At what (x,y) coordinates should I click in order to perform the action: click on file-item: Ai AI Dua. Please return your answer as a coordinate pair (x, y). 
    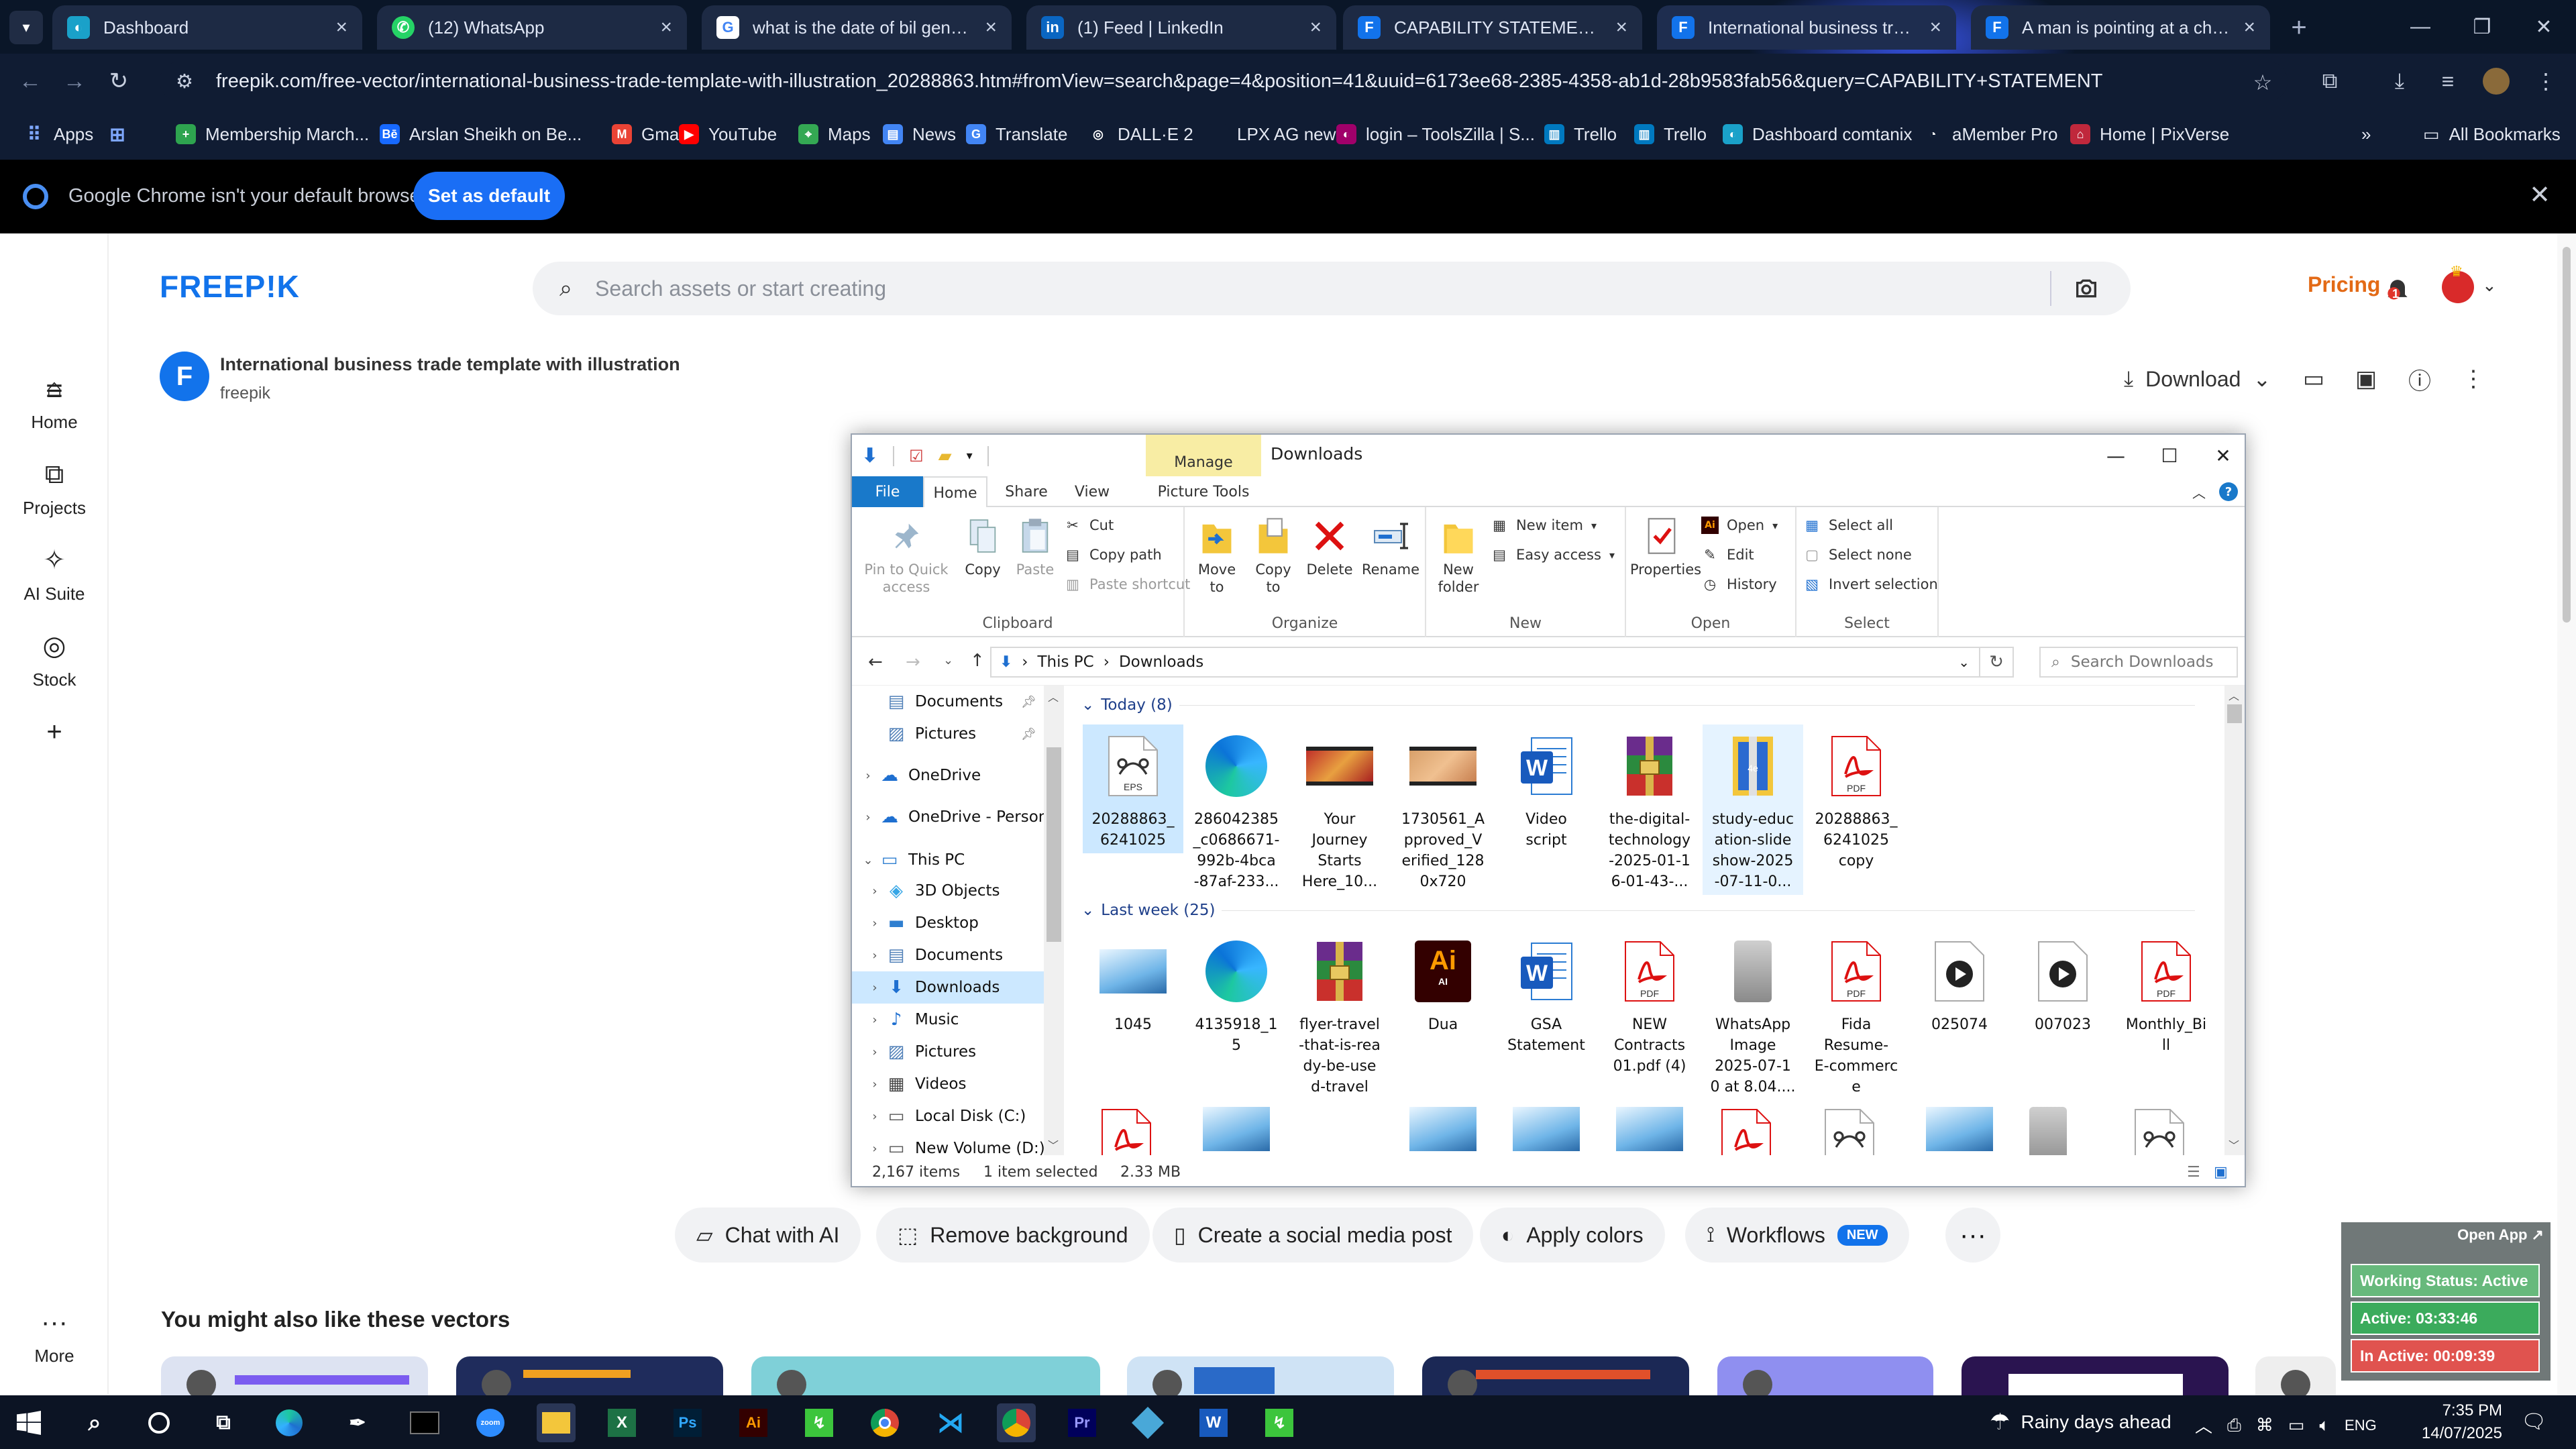
    Looking at the image, I should click on (1443, 984).